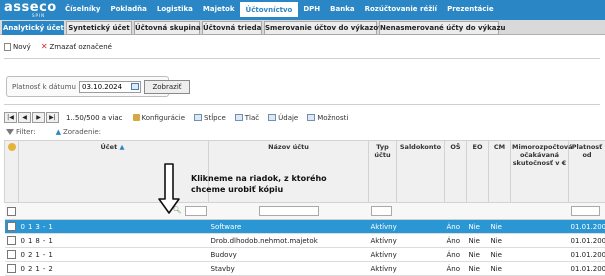  What do you see at coordinates (94, 117) in the screenshot?
I see `paging-info: 1..50/500 a viac` at bounding box center [94, 117].